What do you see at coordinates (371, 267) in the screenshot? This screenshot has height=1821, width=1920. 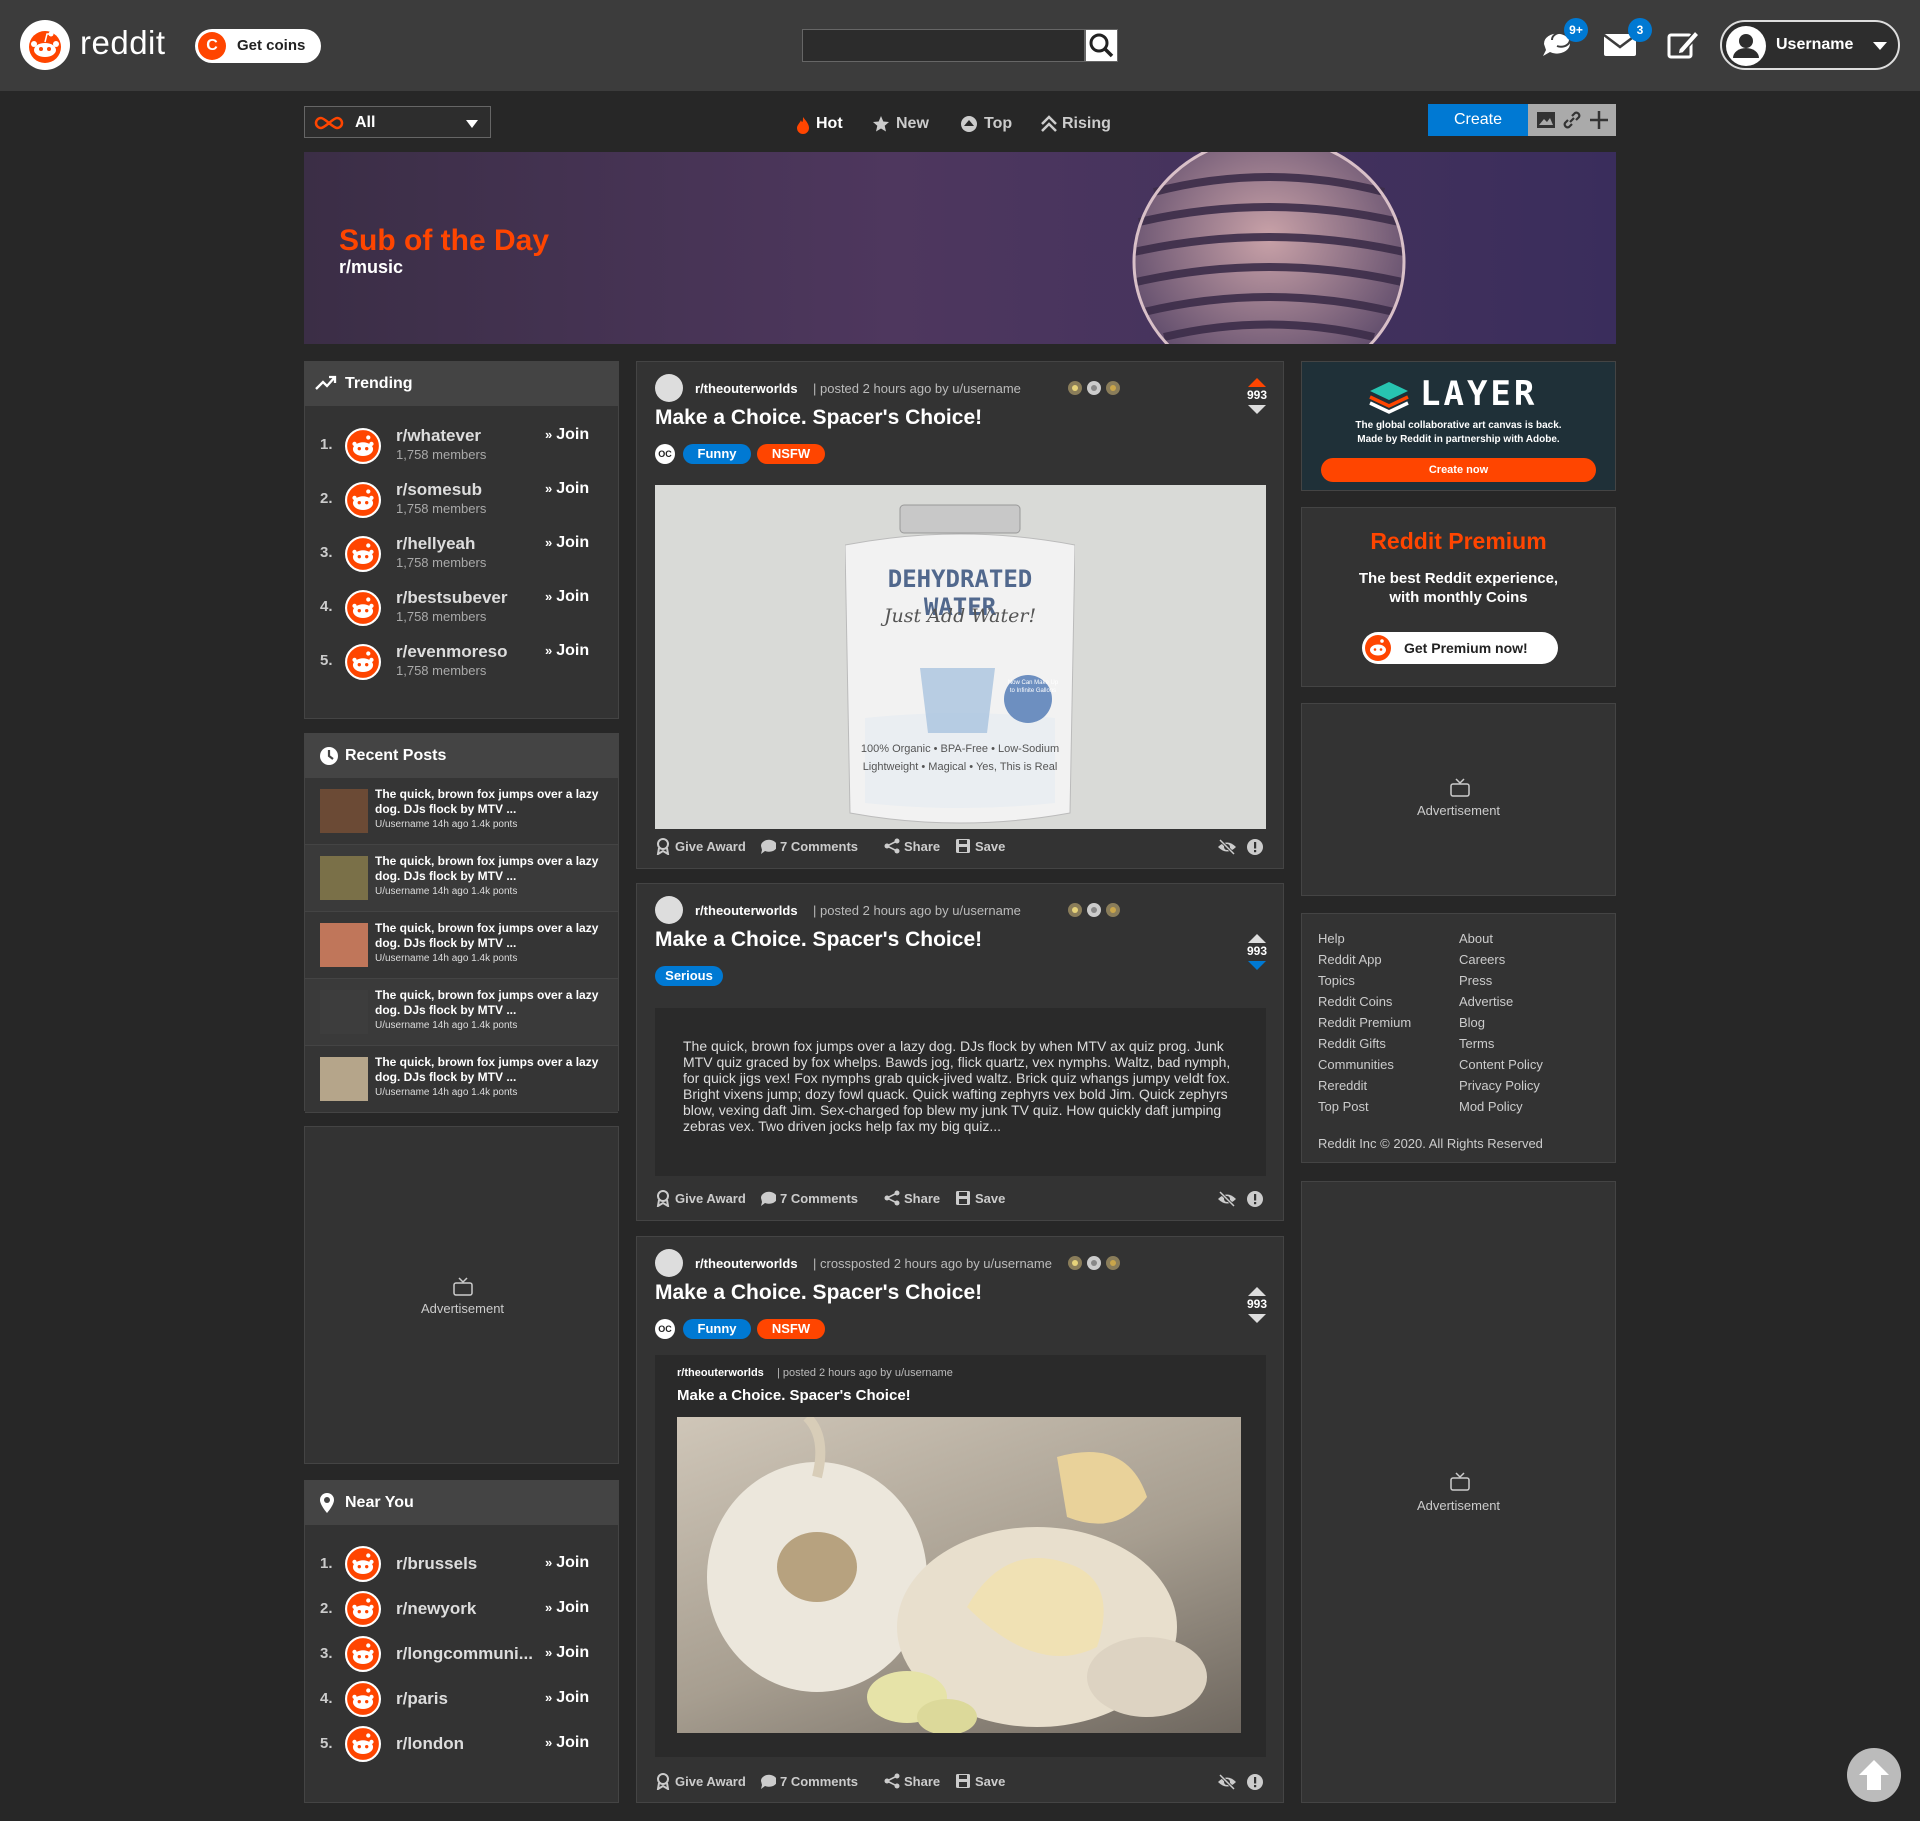 I see `banner-subreddit: r/music` at bounding box center [371, 267].